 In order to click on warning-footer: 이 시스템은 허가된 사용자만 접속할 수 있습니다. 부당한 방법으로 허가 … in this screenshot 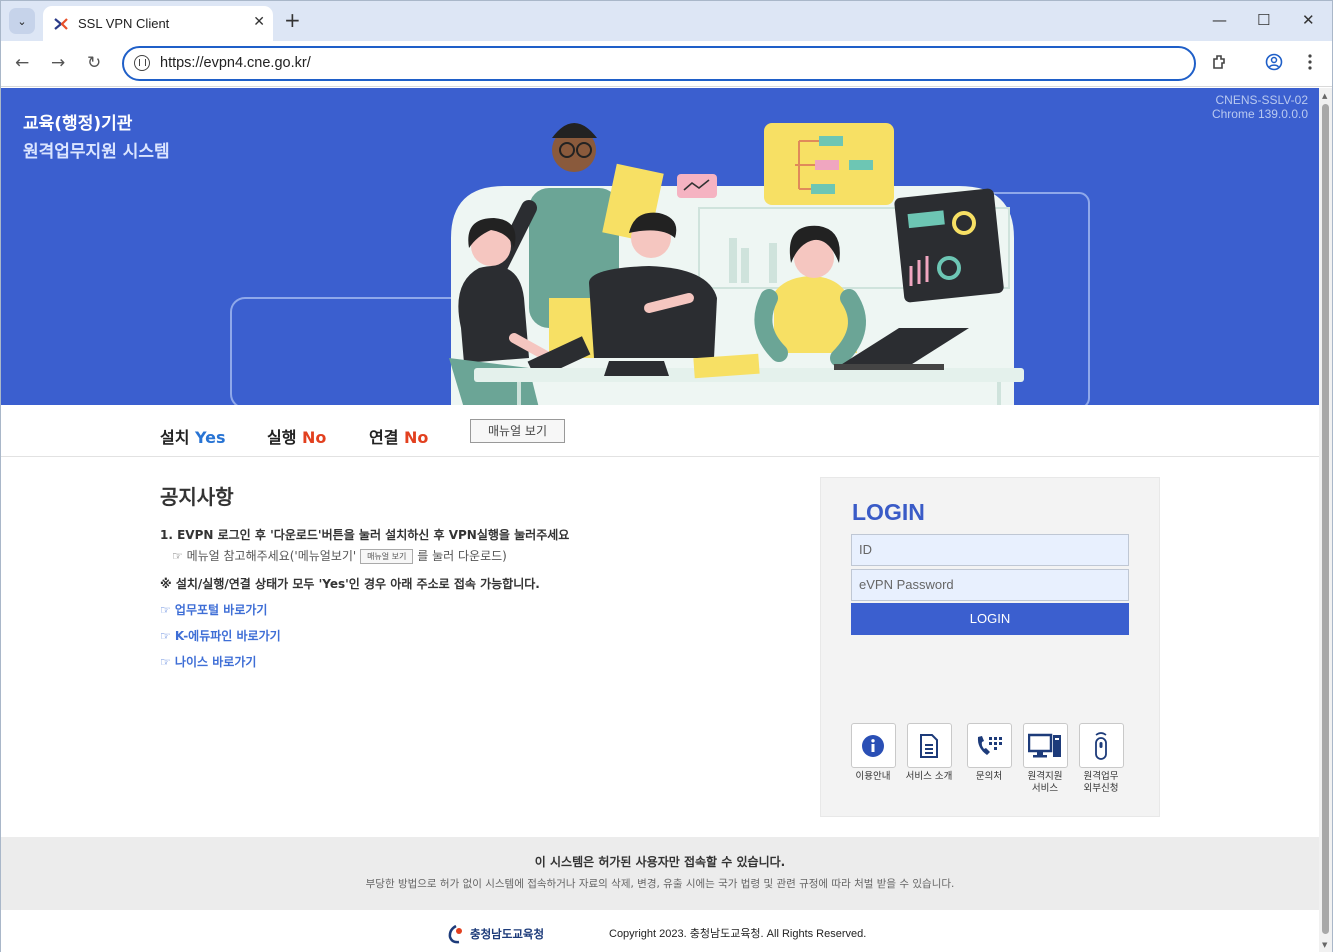, I will do `click(660, 873)`.